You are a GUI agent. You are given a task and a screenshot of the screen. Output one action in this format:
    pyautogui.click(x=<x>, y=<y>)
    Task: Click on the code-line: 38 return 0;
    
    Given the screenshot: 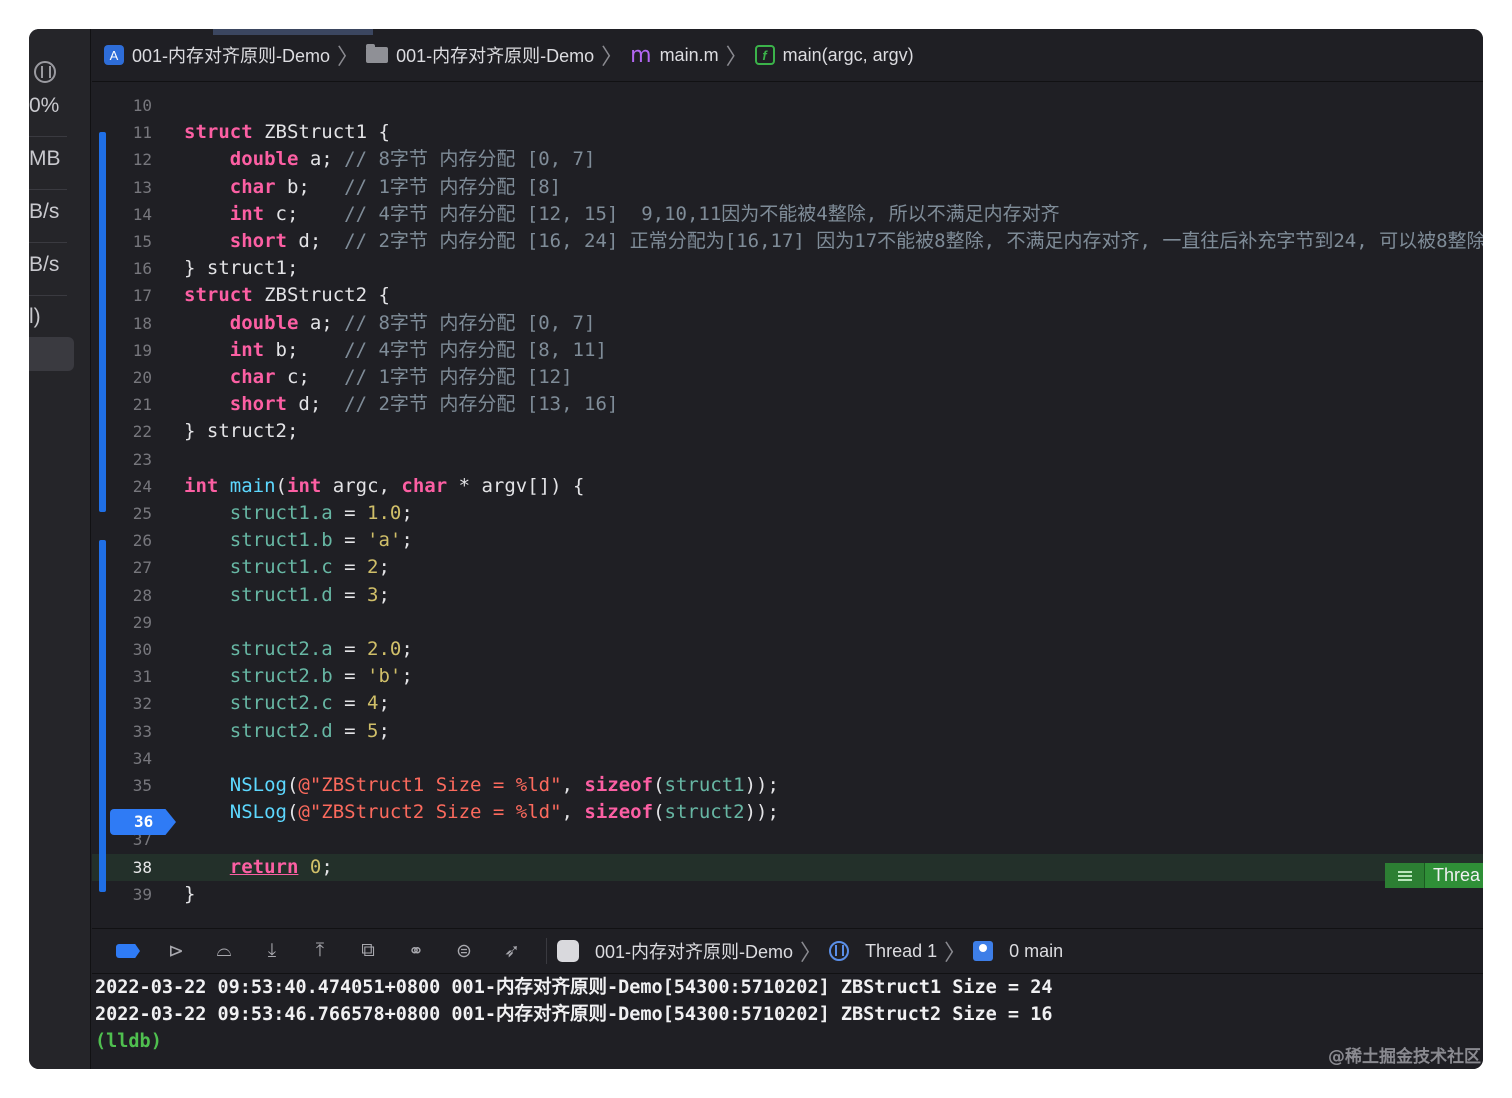 What is the action you would take?
    pyautogui.click(x=787, y=867)
    